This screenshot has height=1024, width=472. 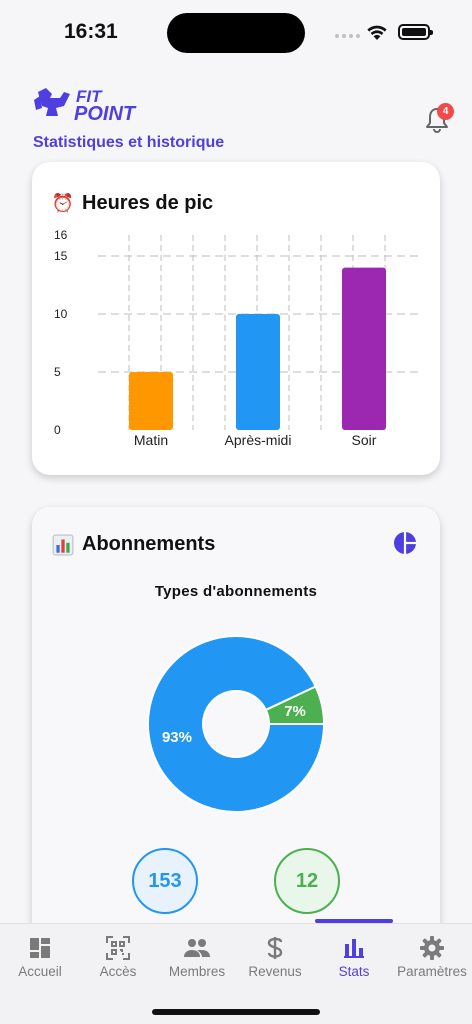 I want to click on nav-label-stats: Stats, so click(x=354, y=971).